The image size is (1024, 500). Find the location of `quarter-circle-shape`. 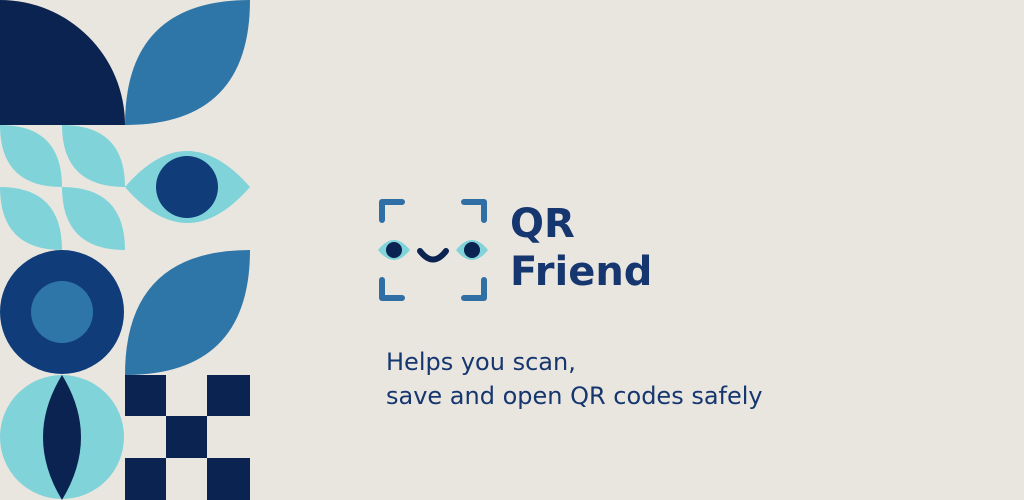

quarter-circle-shape is located at coordinates (62, 62).